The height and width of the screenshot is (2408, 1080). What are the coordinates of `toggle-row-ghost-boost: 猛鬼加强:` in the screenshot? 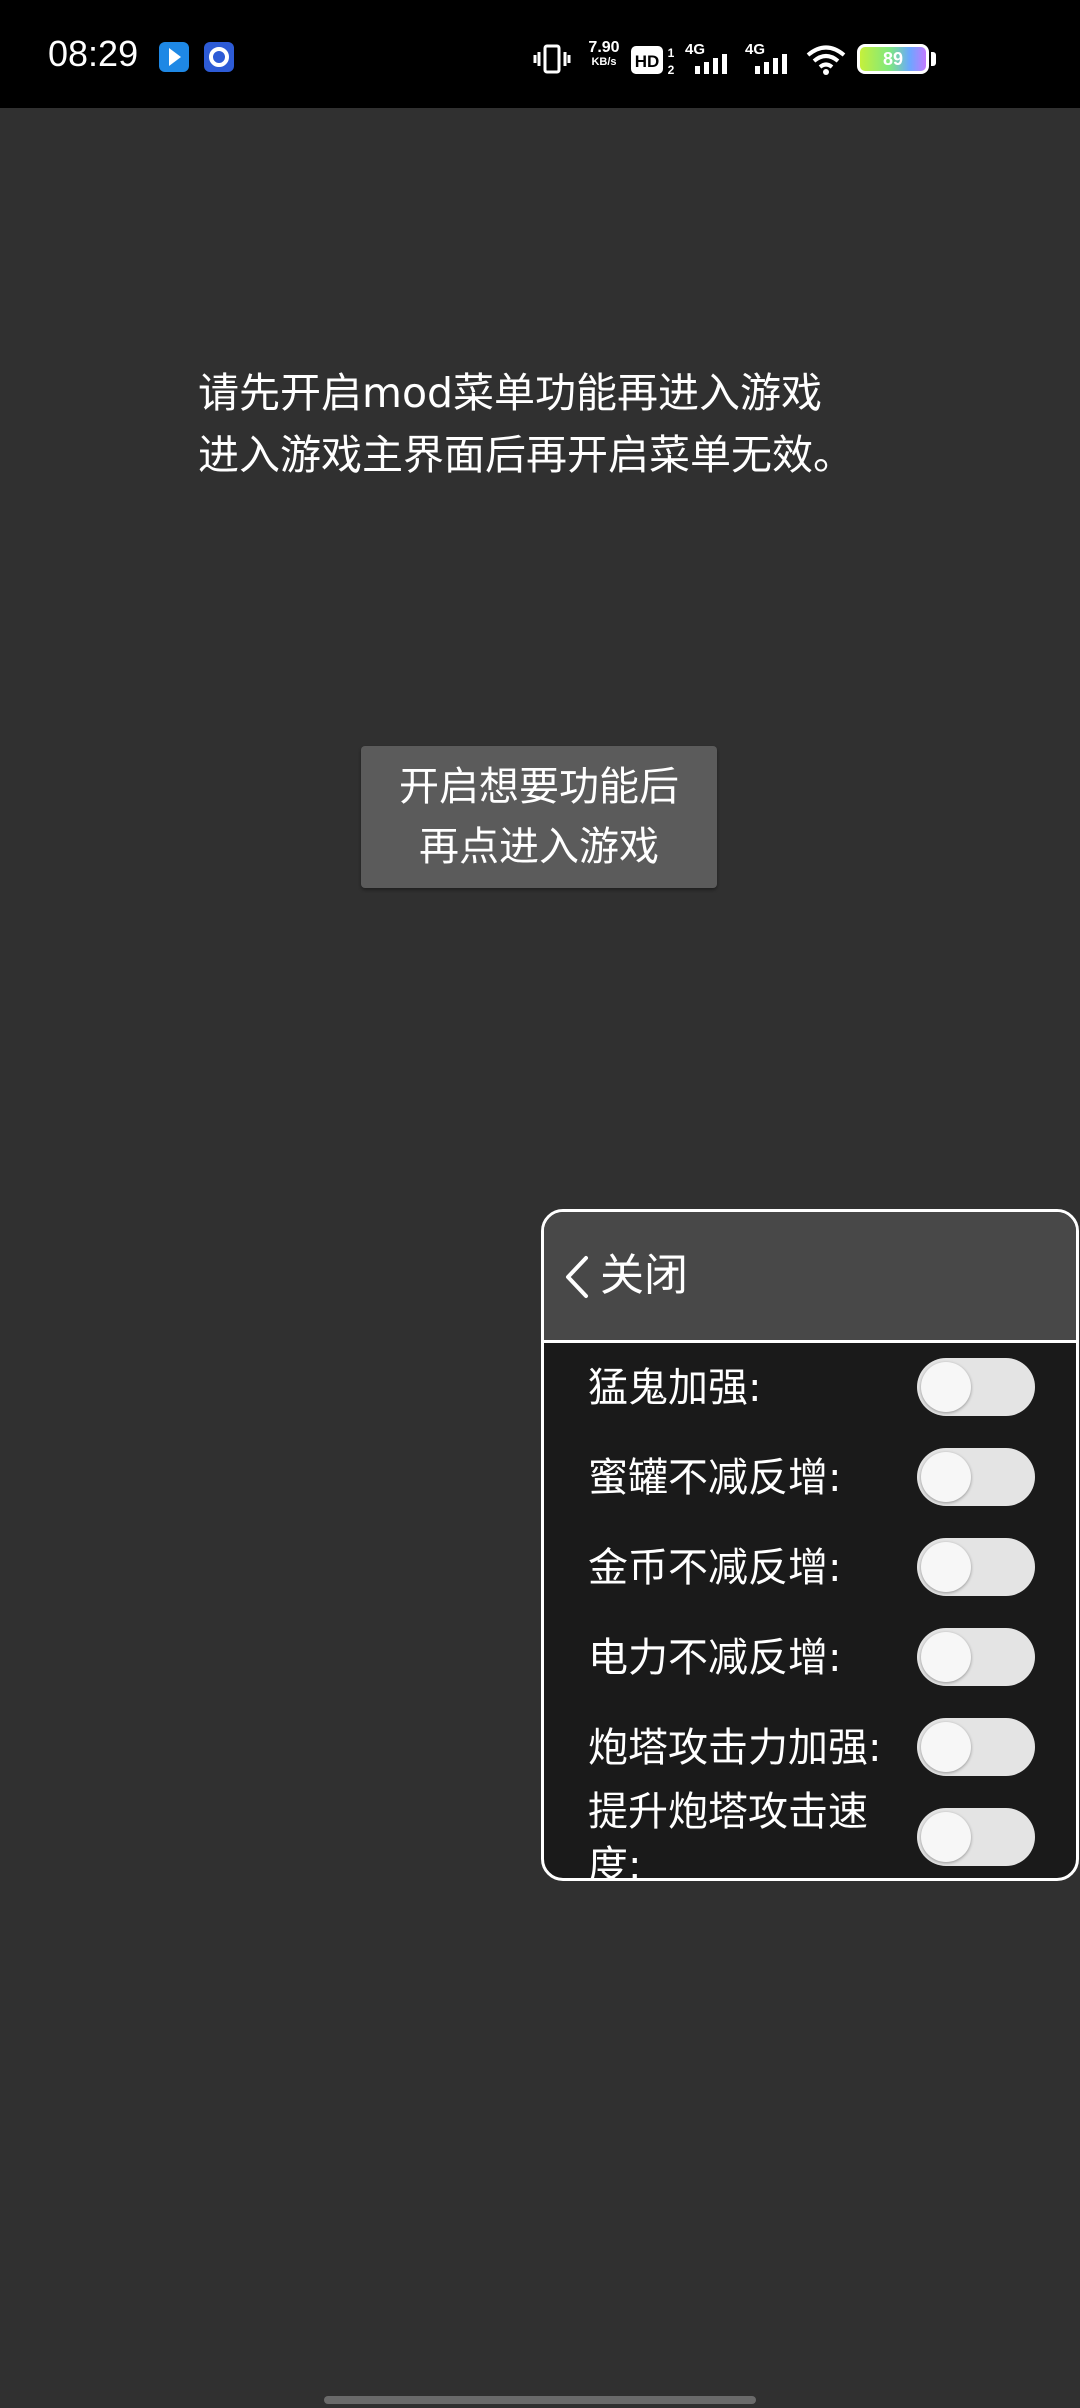 It's located at (810, 1388).